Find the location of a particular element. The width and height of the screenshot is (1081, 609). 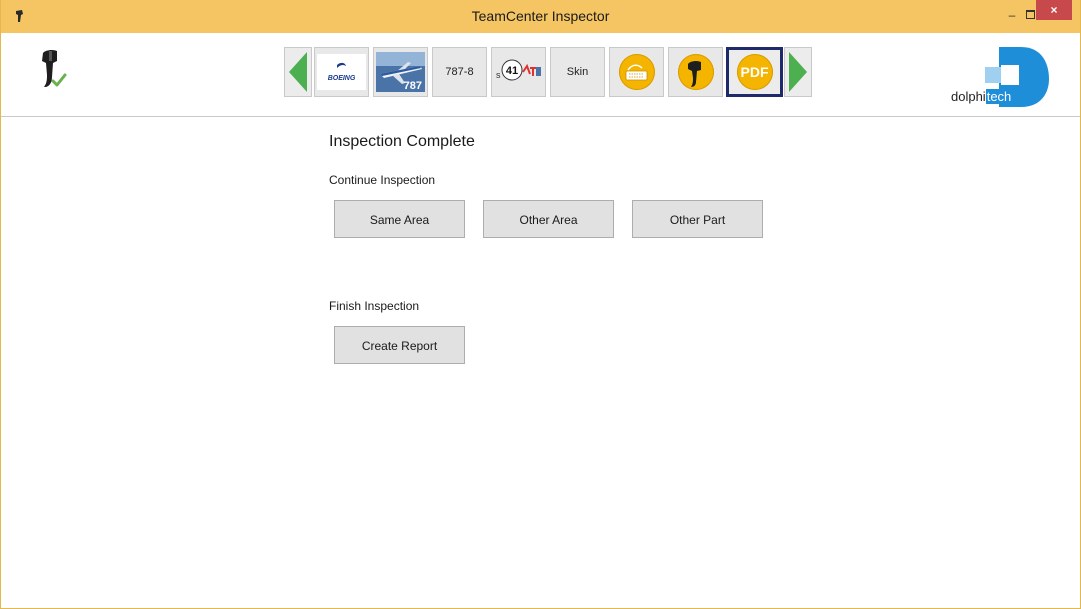

arrow-right-icon is located at coordinates (798, 72).